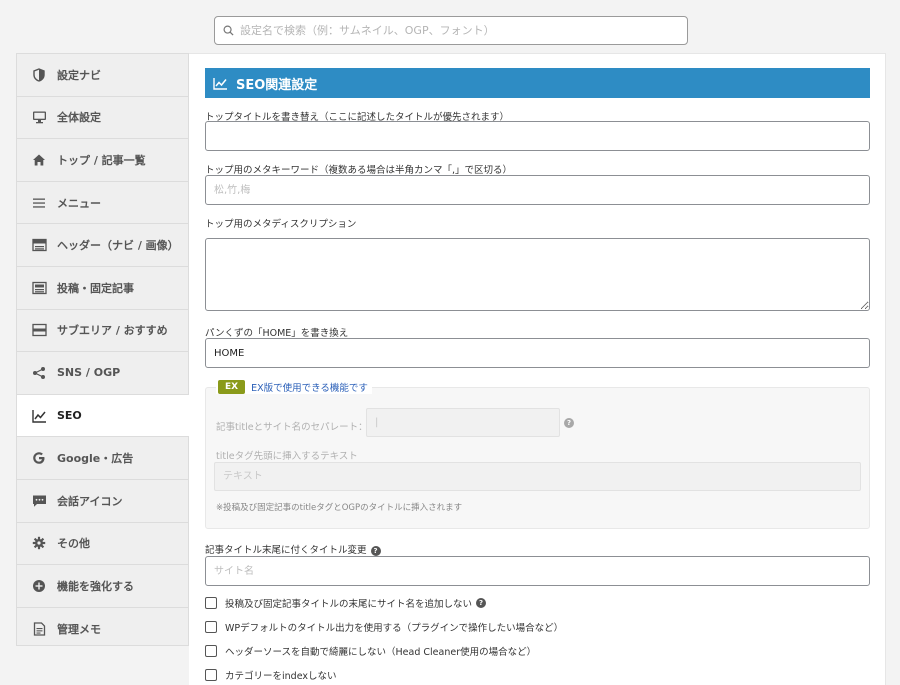 Image resolution: width=900 pixels, height=685 pixels. Describe the element at coordinates (73, 544) in the screenshot. I see `sidebar-item-label: その他` at that location.